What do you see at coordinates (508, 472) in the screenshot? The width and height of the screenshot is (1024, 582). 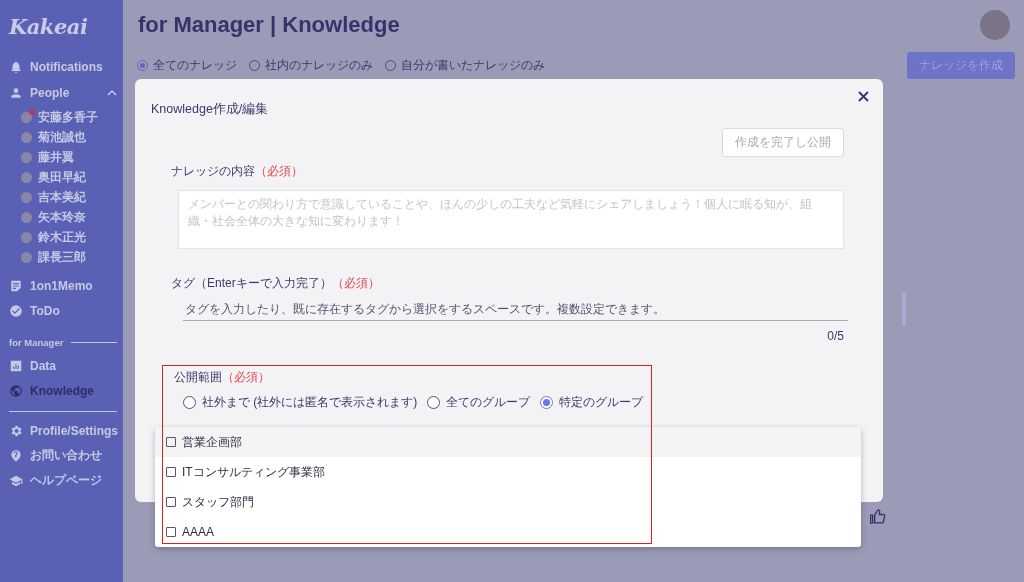 I see `group-option: ITコンサルティング事業部` at bounding box center [508, 472].